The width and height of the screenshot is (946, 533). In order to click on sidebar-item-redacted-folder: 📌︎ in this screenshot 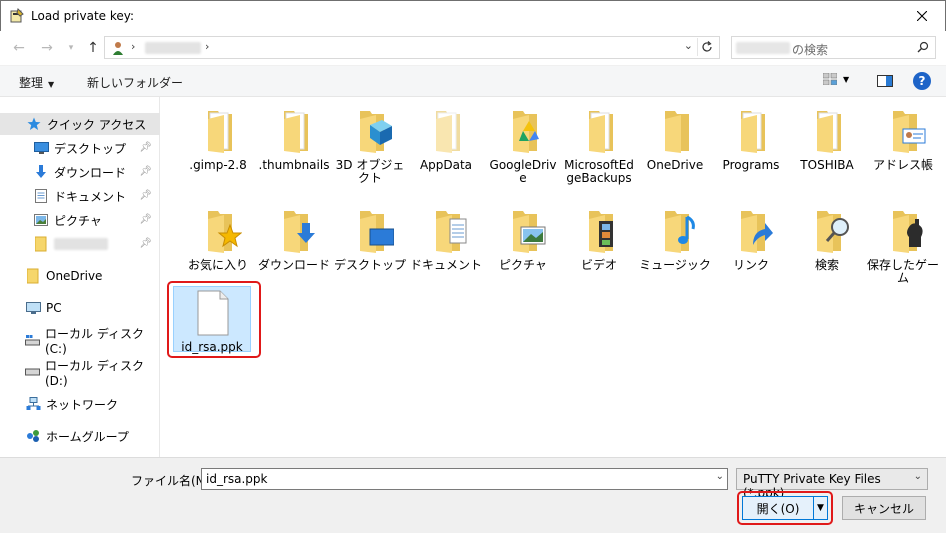, I will do `click(80, 244)`.